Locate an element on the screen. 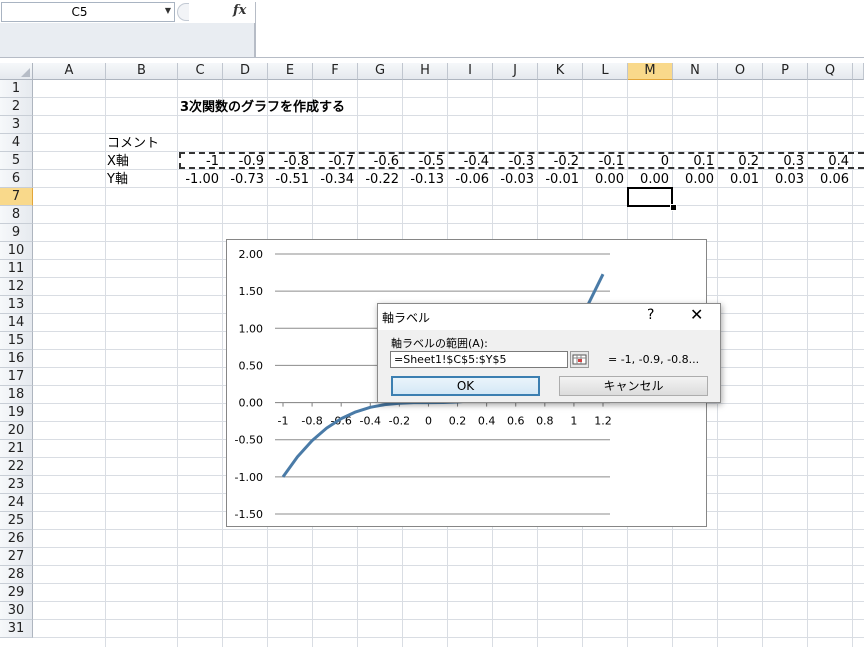  range-input: =Sheet1!$C$5:$Y$5 is located at coordinates (479, 359).